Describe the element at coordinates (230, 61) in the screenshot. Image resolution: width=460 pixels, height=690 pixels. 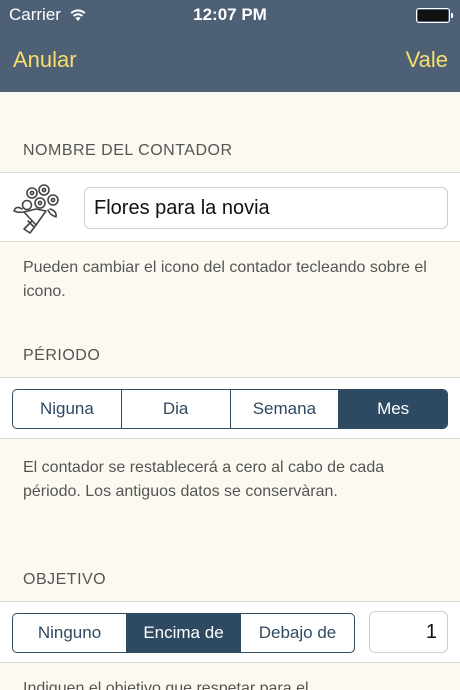
I see `navigation-bar: Anular Vale` at that location.